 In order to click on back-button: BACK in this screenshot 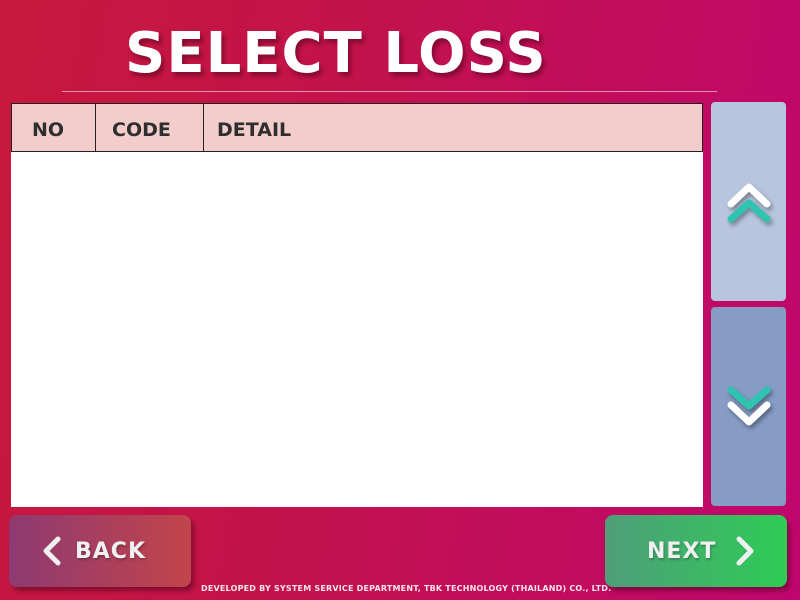, I will do `click(100, 551)`.